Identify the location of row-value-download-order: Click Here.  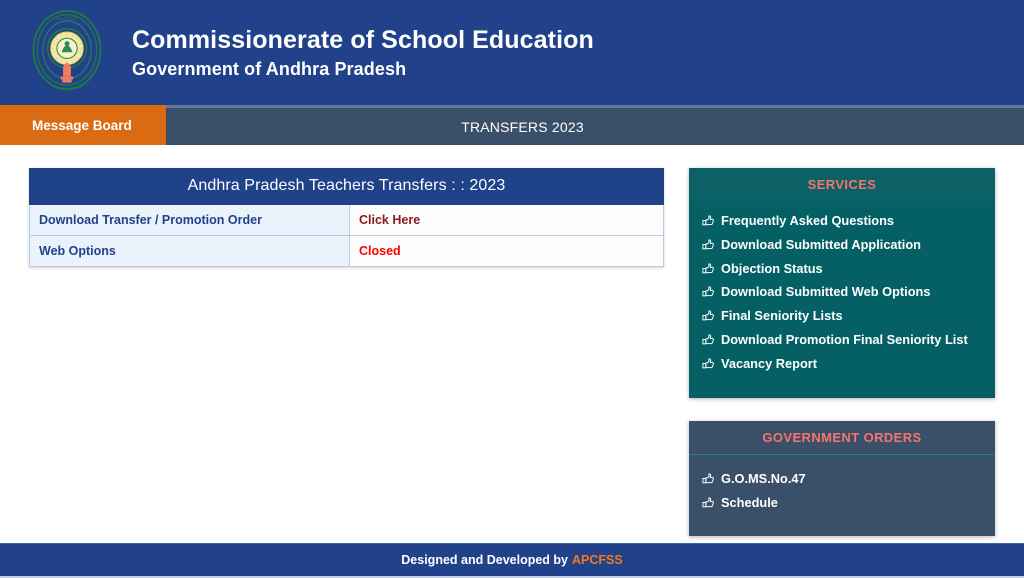
(506, 220).